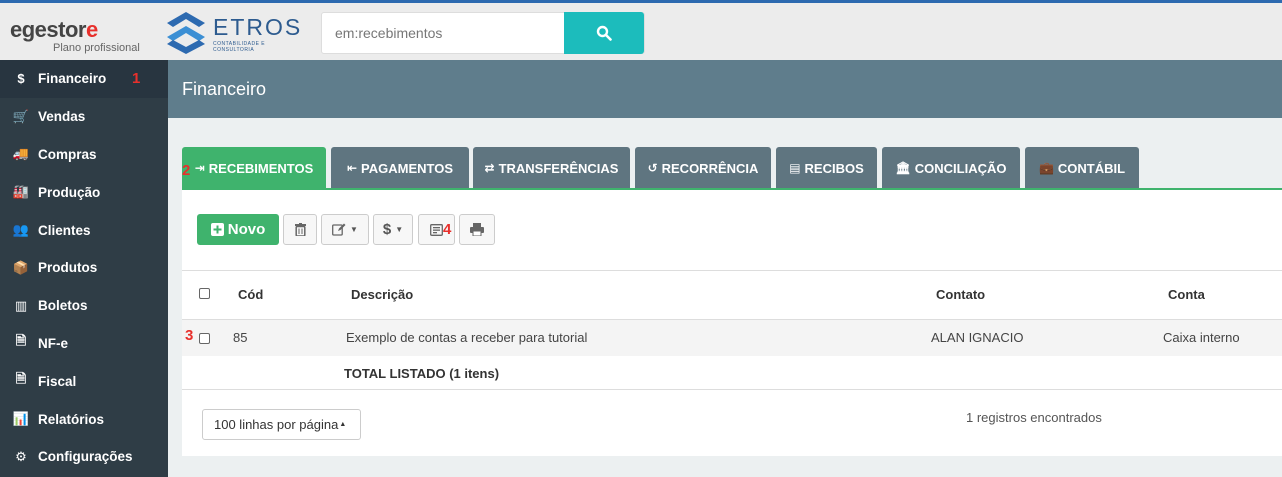 This screenshot has width=1282, height=477. What do you see at coordinates (21, 267) in the screenshot?
I see `cubes-icon: 📦` at bounding box center [21, 267].